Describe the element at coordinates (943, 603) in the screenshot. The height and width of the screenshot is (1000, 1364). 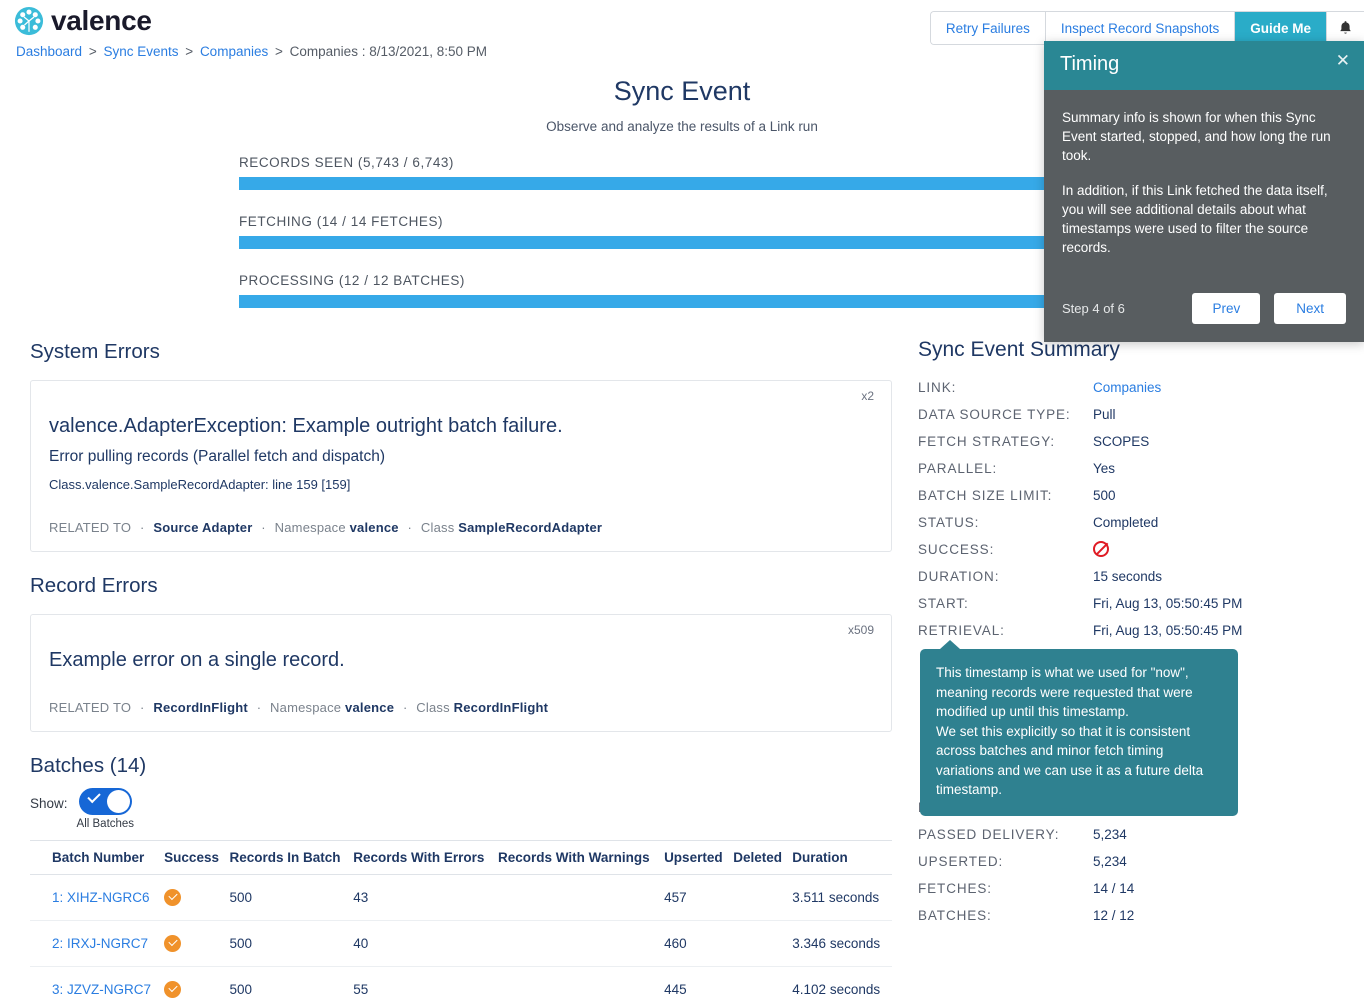
I see `summary-key: START:` at that location.